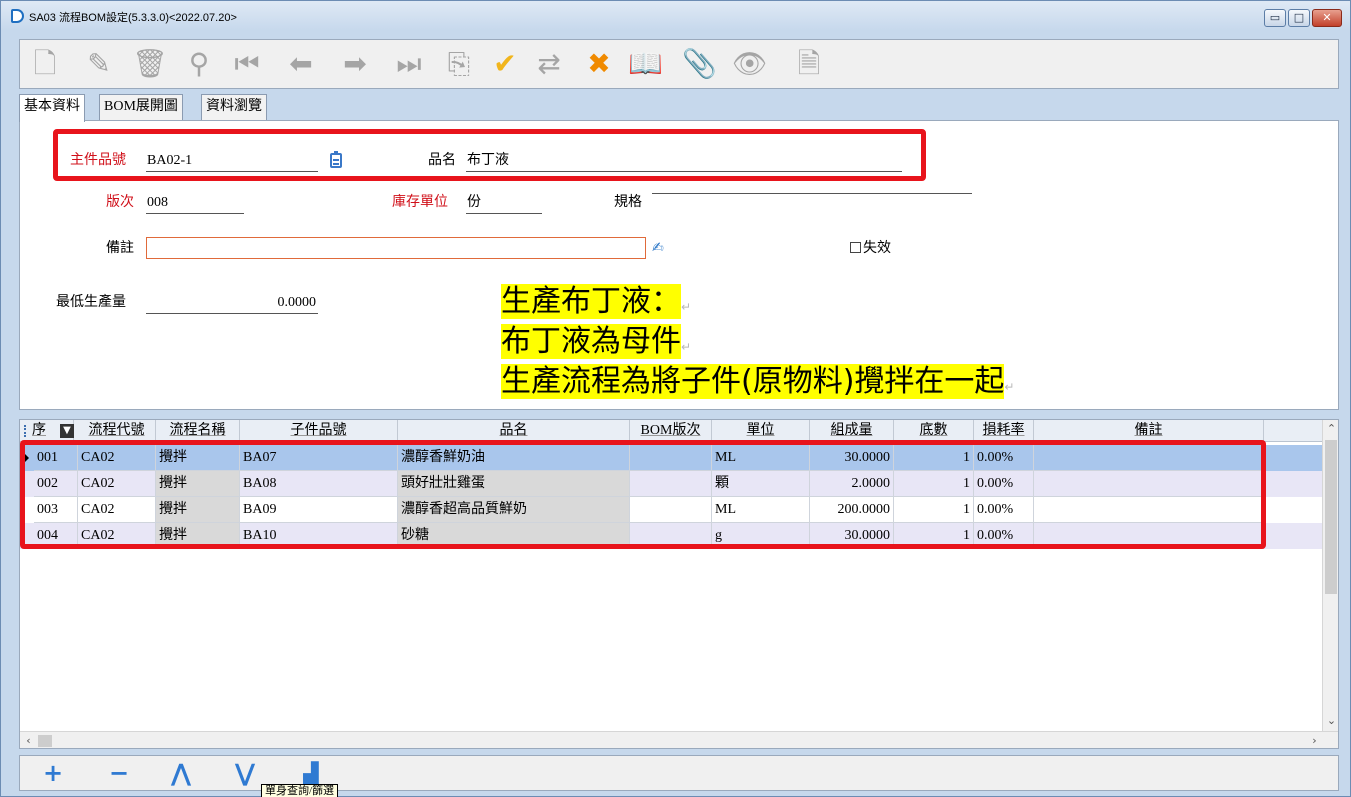  I want to click on stock-unit-field: 份, so click(504, 203).